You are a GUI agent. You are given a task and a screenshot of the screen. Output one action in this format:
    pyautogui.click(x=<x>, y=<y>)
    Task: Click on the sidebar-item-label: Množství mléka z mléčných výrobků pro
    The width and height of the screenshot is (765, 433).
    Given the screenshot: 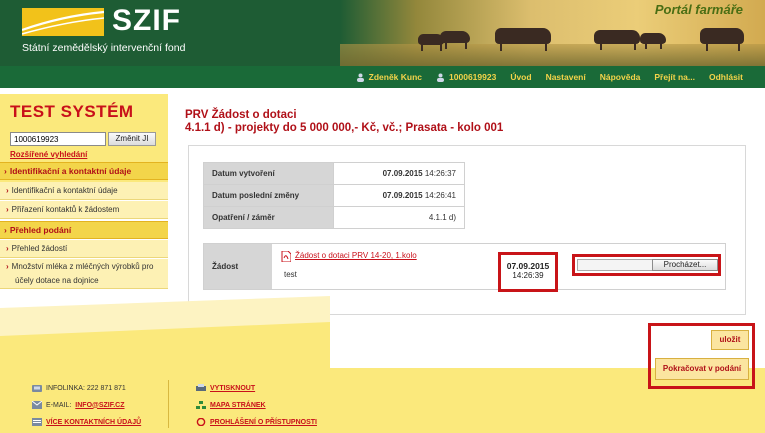 What is the action you would take?
    pyautogui.click(x=82, y=266)
    